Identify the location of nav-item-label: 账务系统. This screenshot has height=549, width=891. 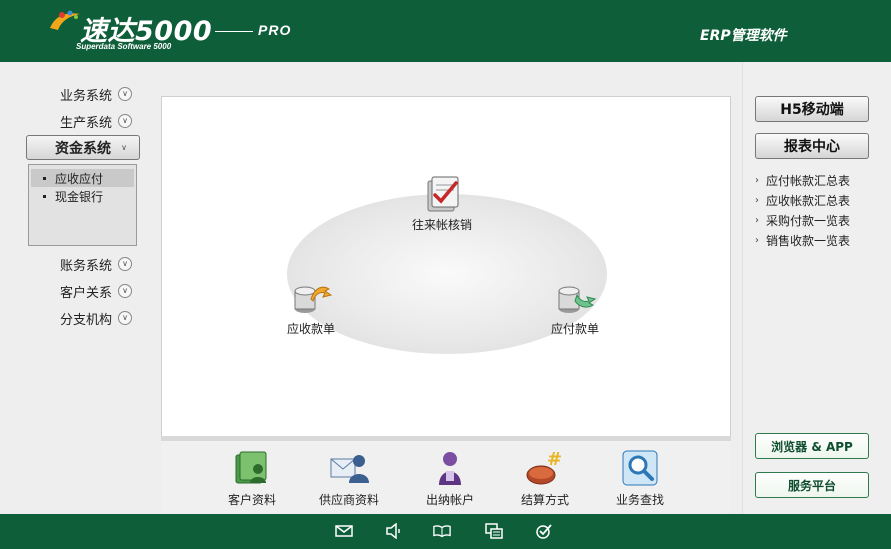
(85, 266).